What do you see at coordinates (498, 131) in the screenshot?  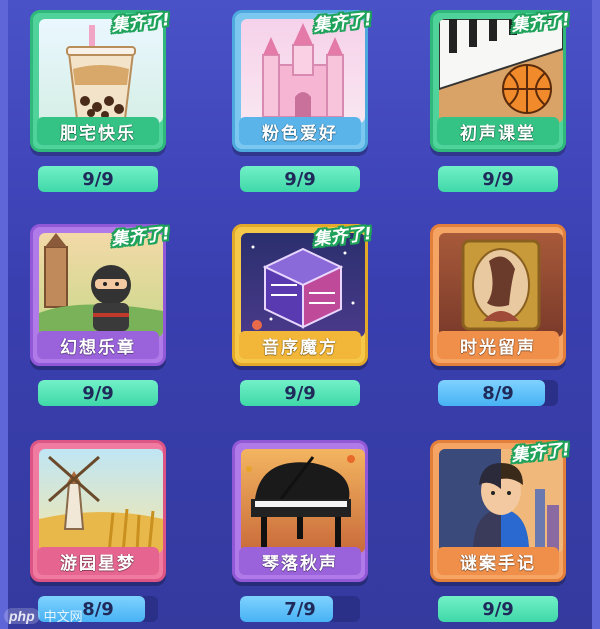 I see `card-title: 初声课堂` at bounding box center [498, 131].